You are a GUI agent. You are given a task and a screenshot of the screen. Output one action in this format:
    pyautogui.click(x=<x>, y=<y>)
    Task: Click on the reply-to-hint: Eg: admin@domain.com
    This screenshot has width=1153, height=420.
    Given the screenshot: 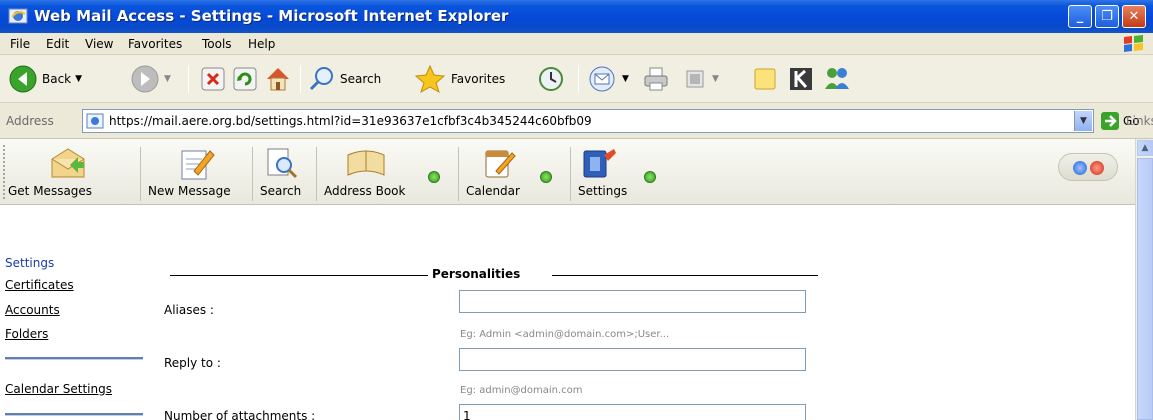 What is the action you would take?
    pyautogui.click(x=521, y=390)
    